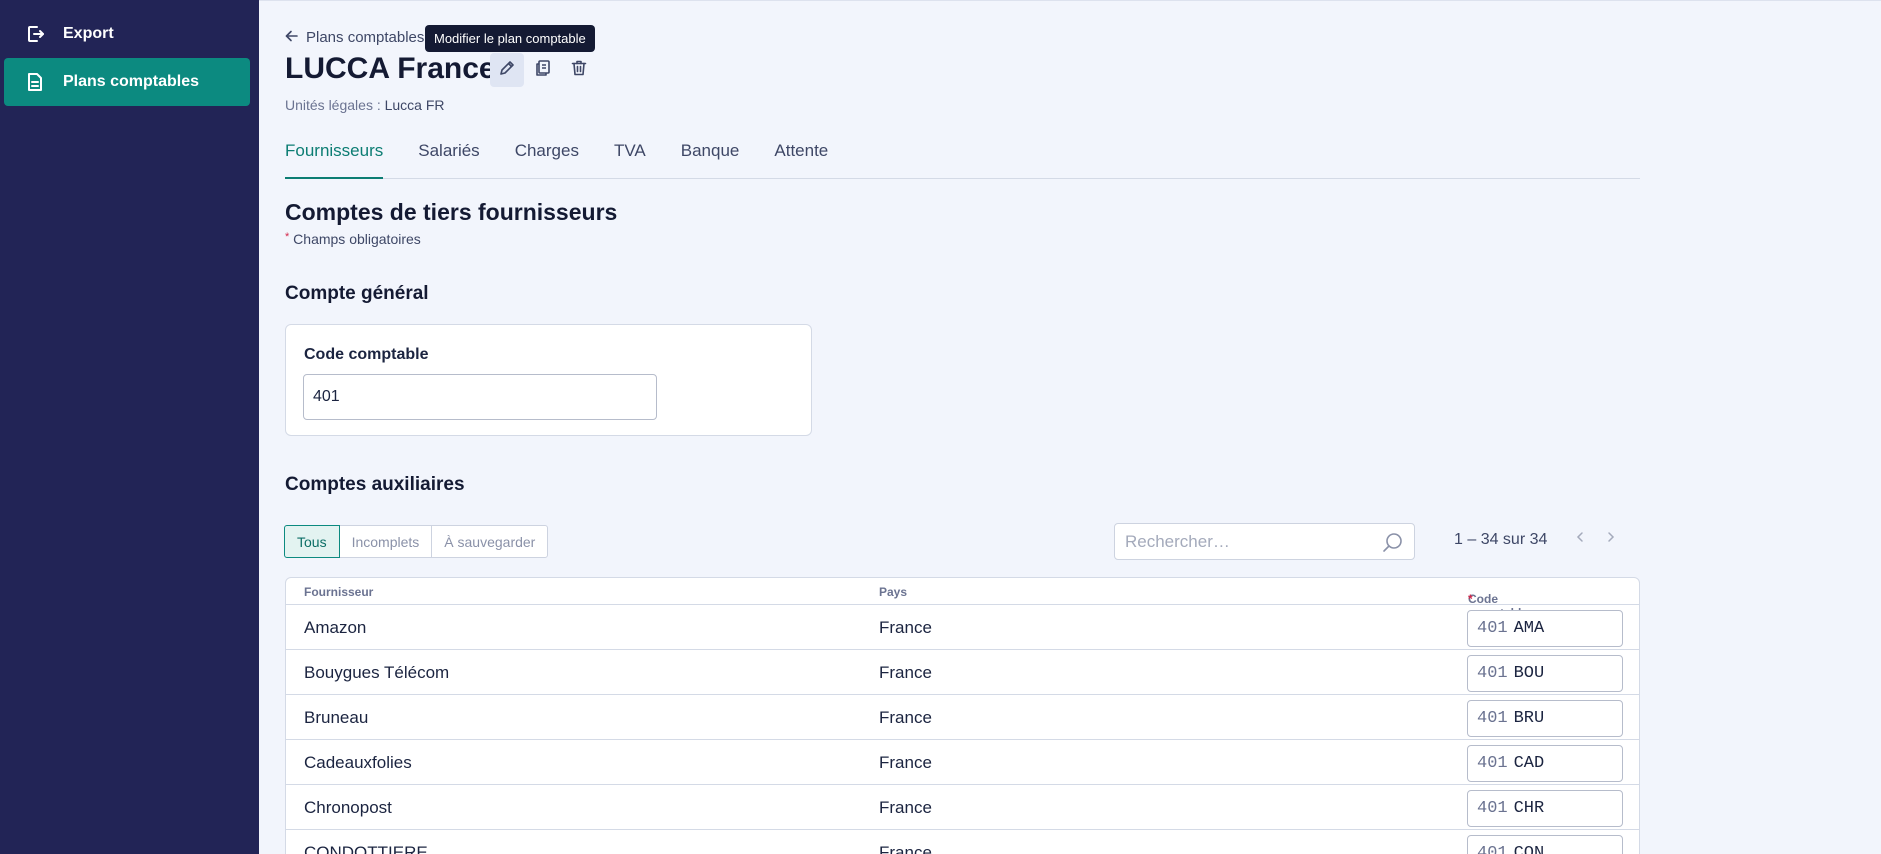 This screenshot has width=1881, height=854. What do you see at coordinates (129, 427) in the screenshot?
I see `sidebar: Export Plans comptables` at bounding box center [129, 427].